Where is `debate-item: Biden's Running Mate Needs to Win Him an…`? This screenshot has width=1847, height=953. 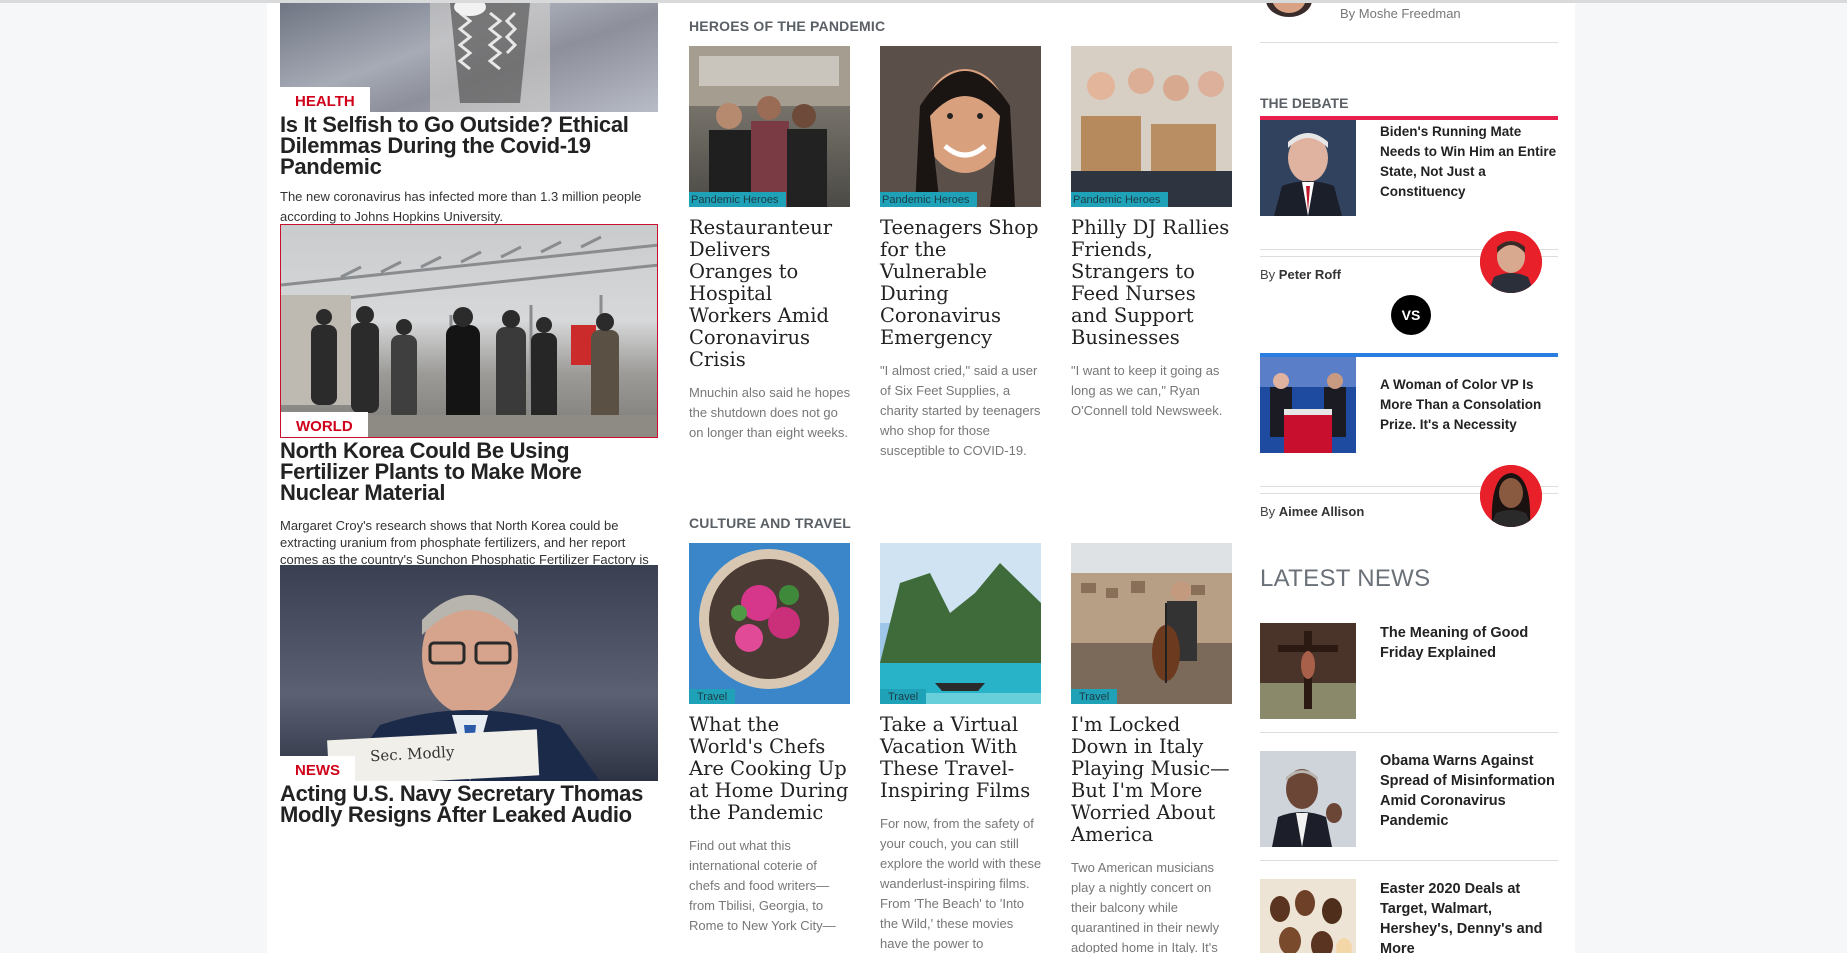
debate-item: Biden's Running Mate Needs to Win Him an… is located at coordinates (1409, 168).